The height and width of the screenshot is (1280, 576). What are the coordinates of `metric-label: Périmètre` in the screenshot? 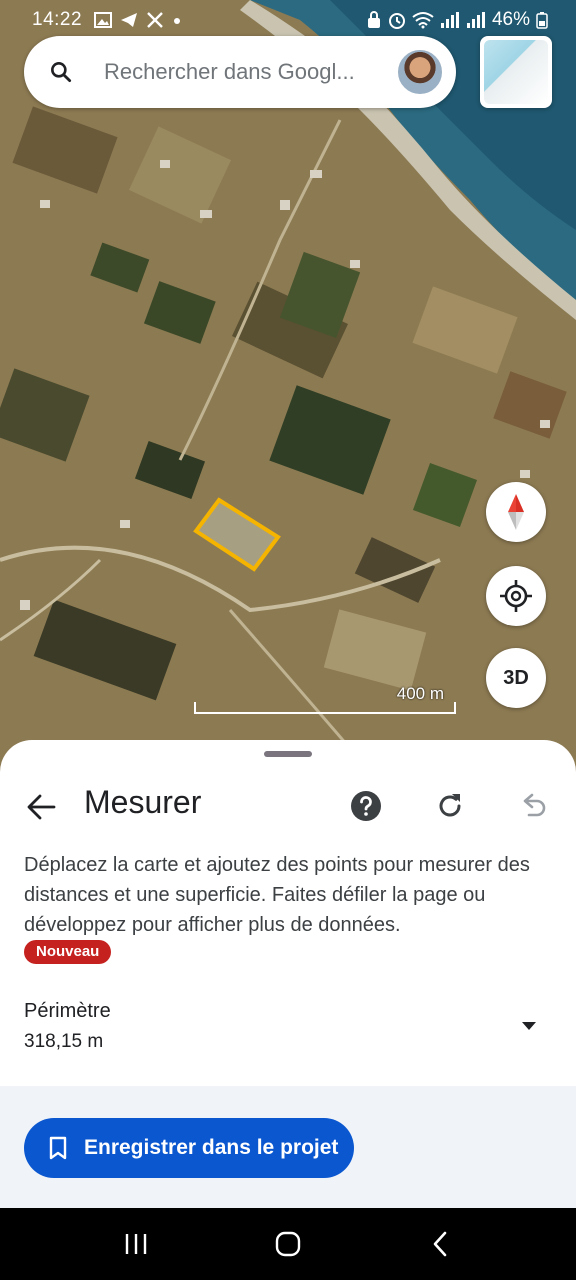 It's located at (67, 1011).